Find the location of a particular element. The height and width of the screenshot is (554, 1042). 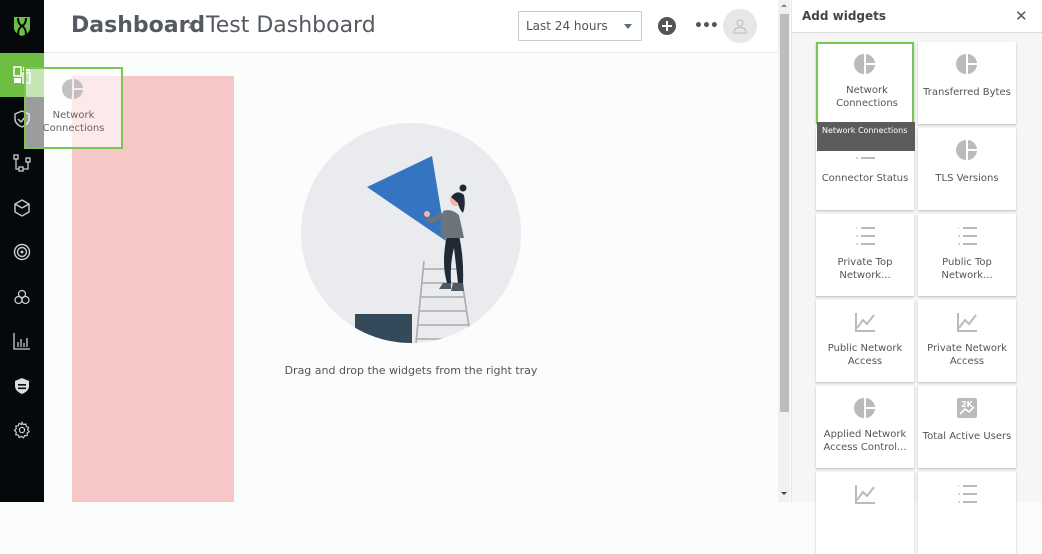

target-icon is located at coordinates (22, 252).